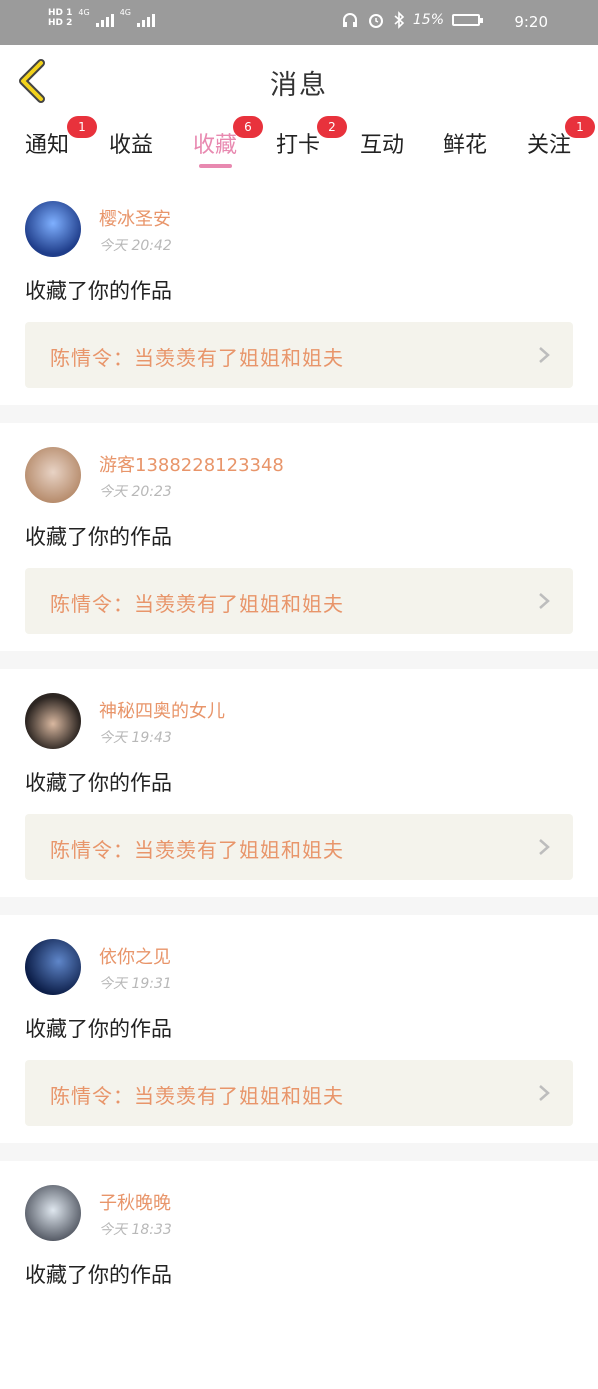  I want to click on tab-label: 关注, so click(549, 145).